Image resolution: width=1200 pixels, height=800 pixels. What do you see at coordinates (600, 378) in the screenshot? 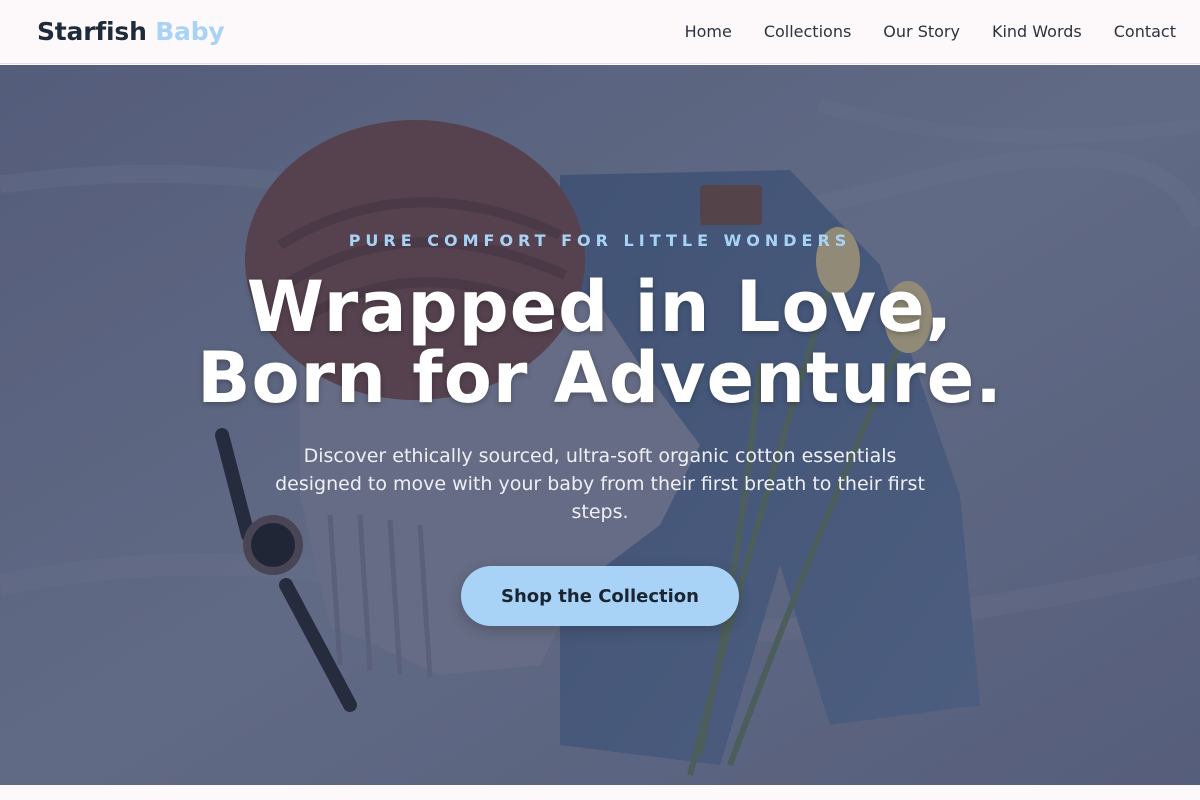
I see `hero-headline-line-2: Born for Adventure.` at bounding box center [600, 378].